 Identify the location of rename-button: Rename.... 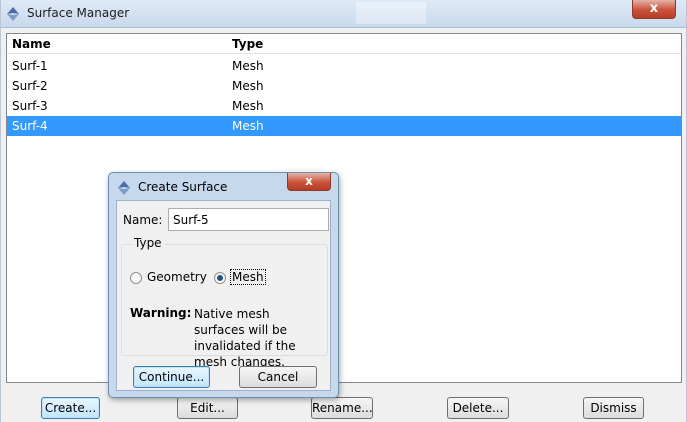
(342, 408).